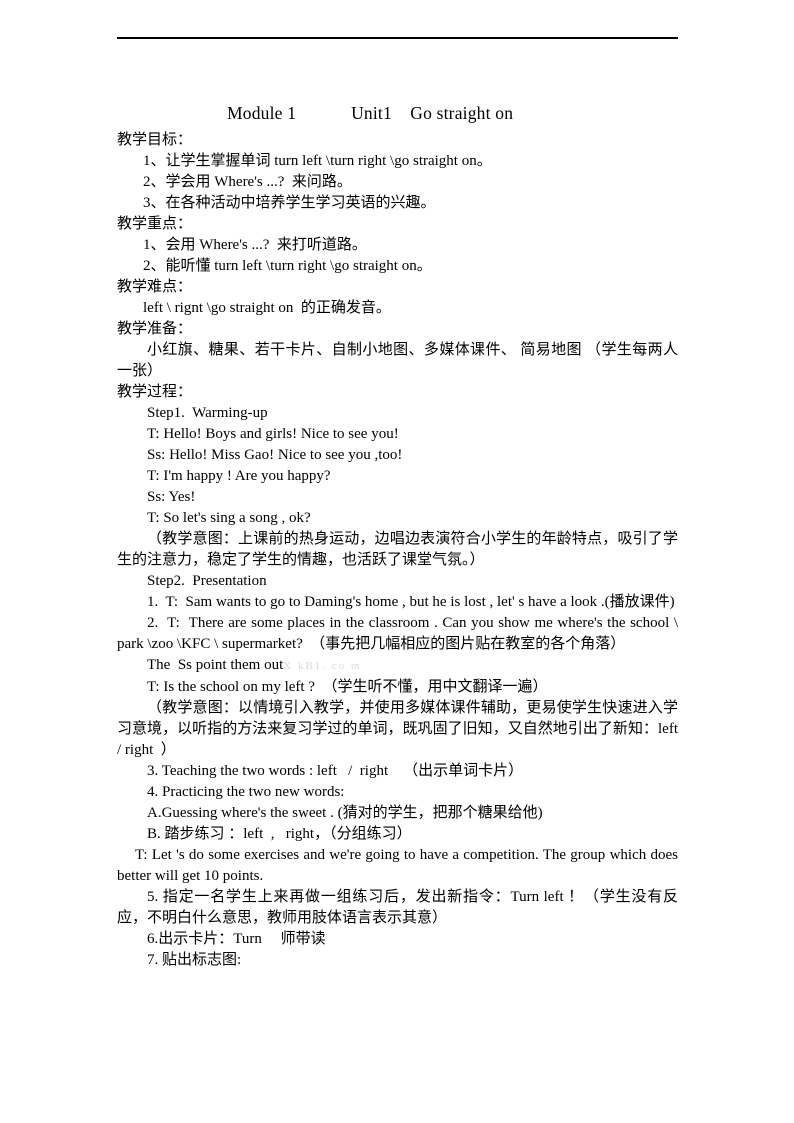 Image resolution: width=794 pixels, height=1123 pixels. Describe the element at coordinates (397, 38) in the screenshot. I see `header-rule` at that location.